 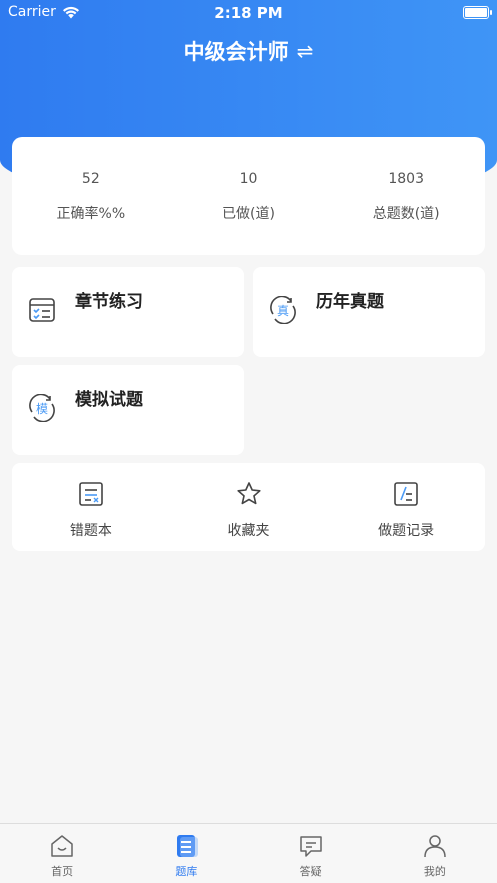 I want to click on star-icon, so click(x=248, y=493).